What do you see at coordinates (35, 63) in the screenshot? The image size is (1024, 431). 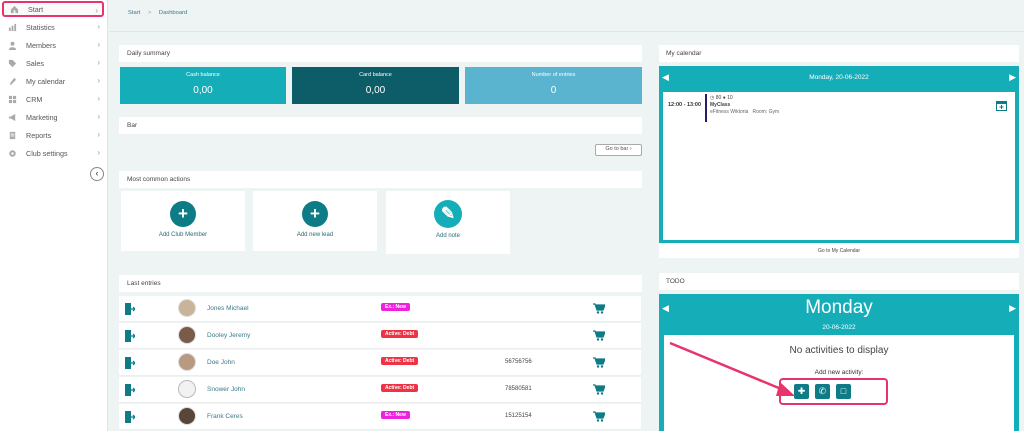 I see `sidebar-item-label: Sales` at bounding box center [35, 63].